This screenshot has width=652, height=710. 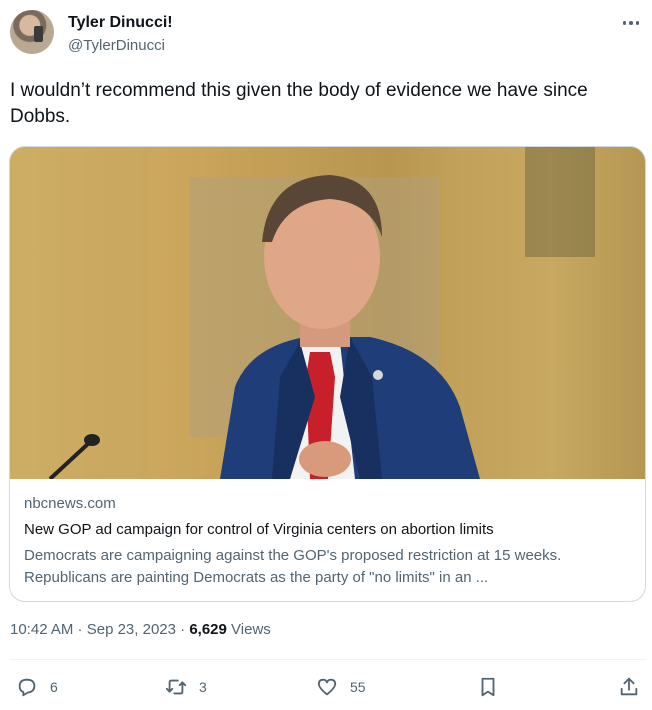 I want to click on tweet-header: Tyler Dinucci! @TylerDinucci, so click(x=328, y=36).